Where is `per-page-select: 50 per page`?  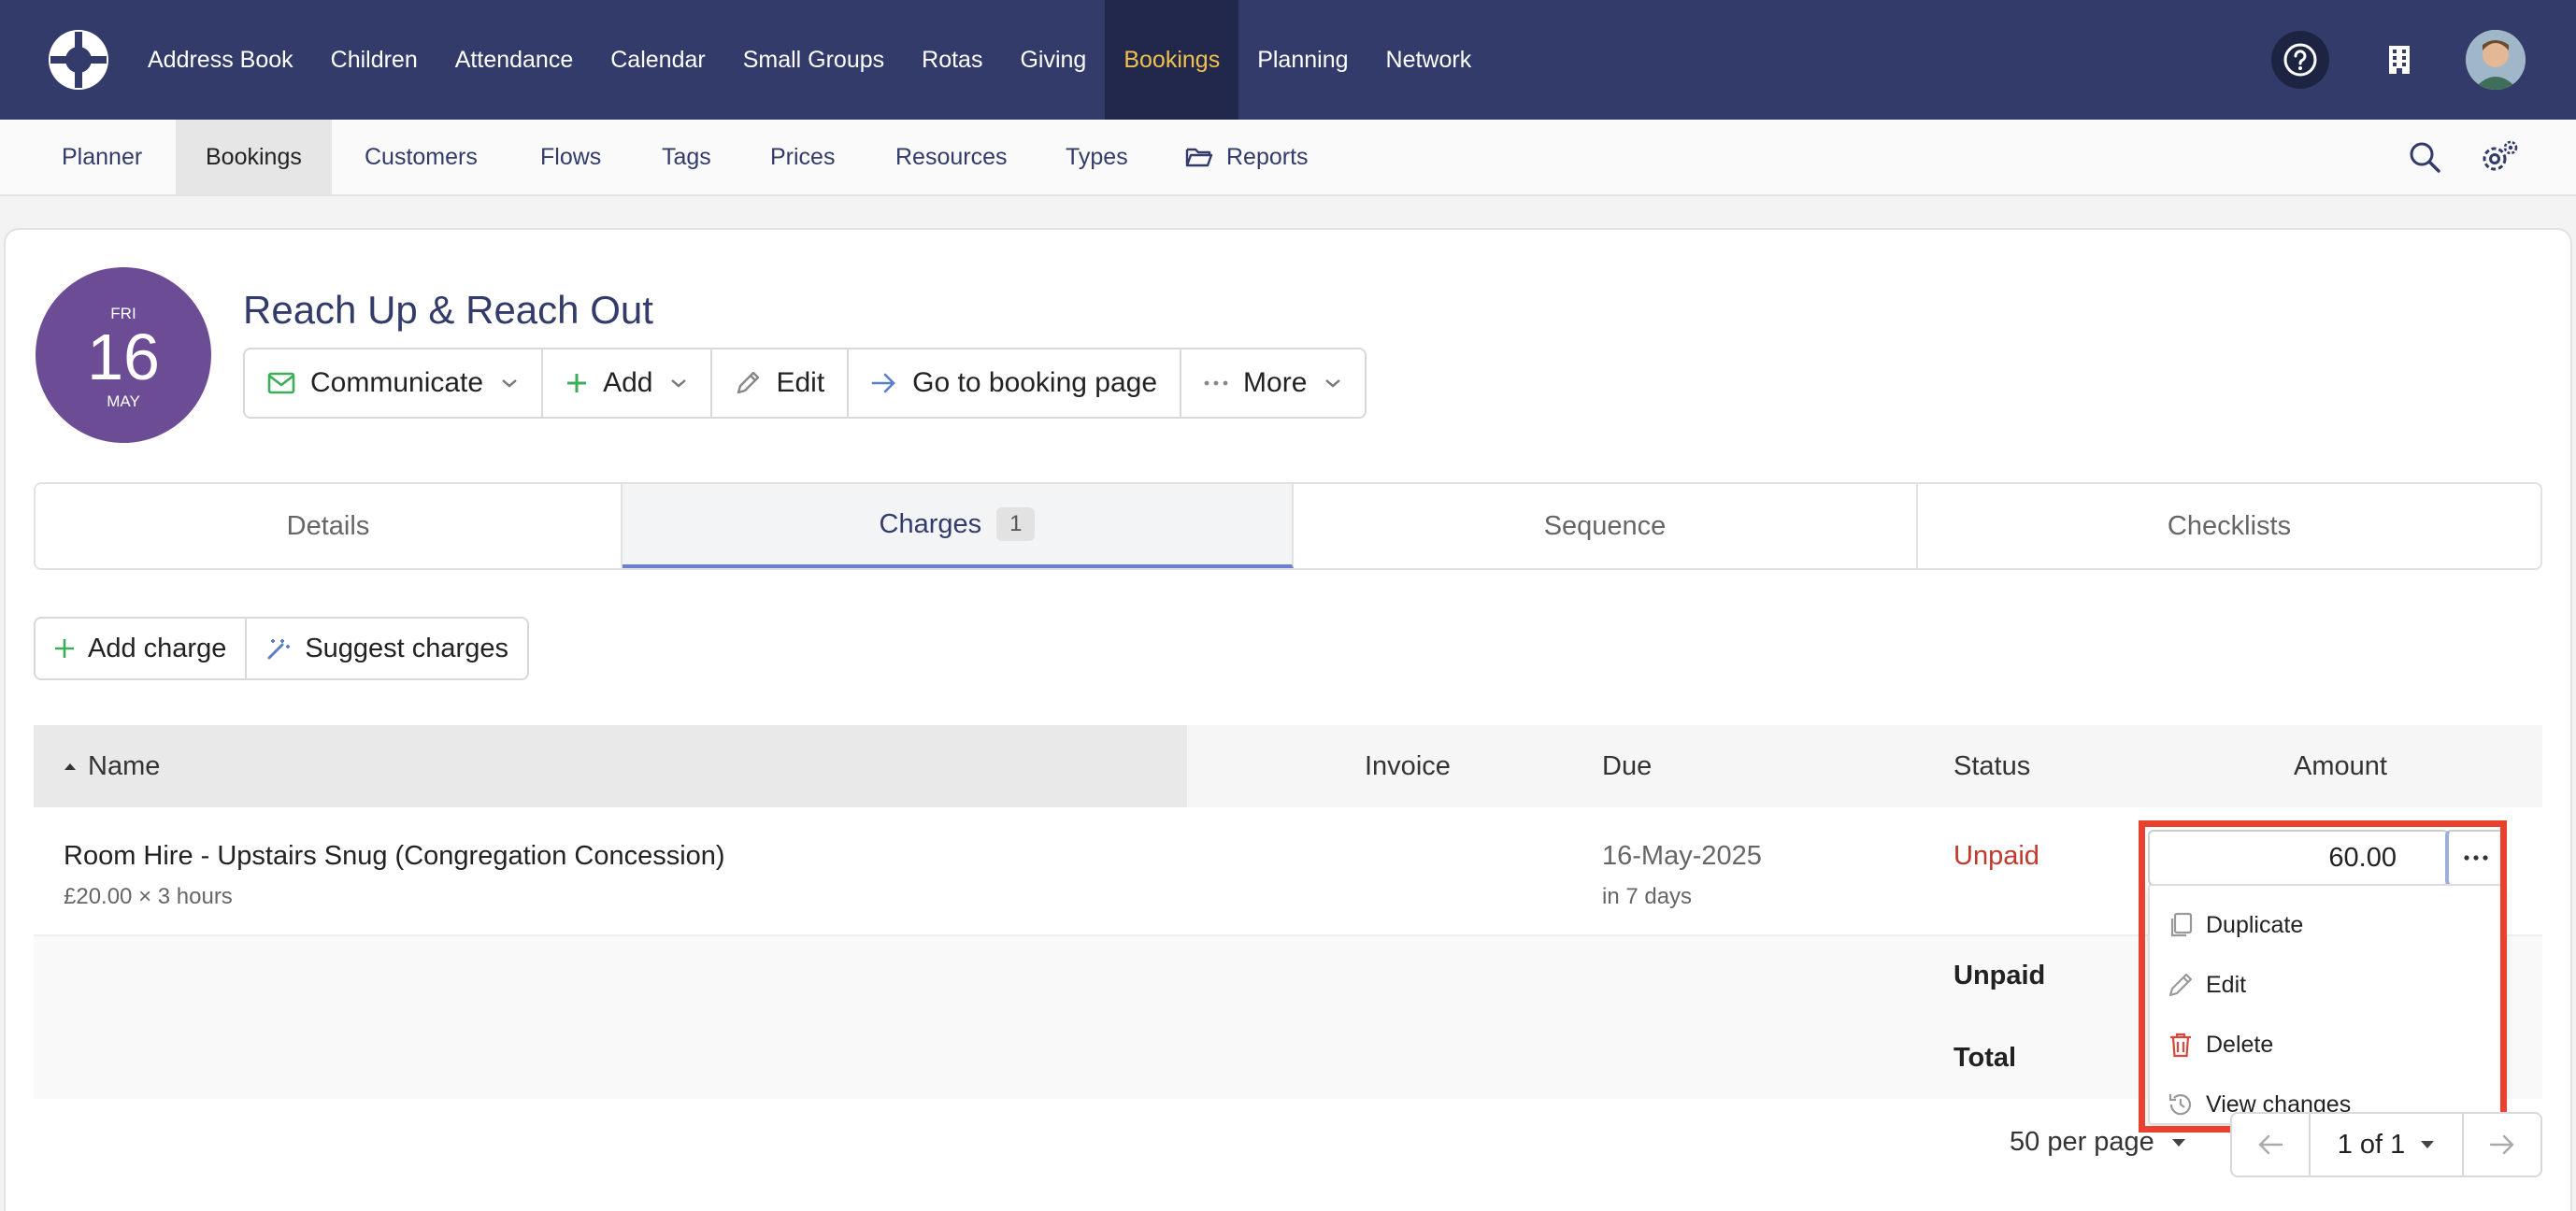
per-page-select: 50 per page is located at coordinates (2098, 1143).